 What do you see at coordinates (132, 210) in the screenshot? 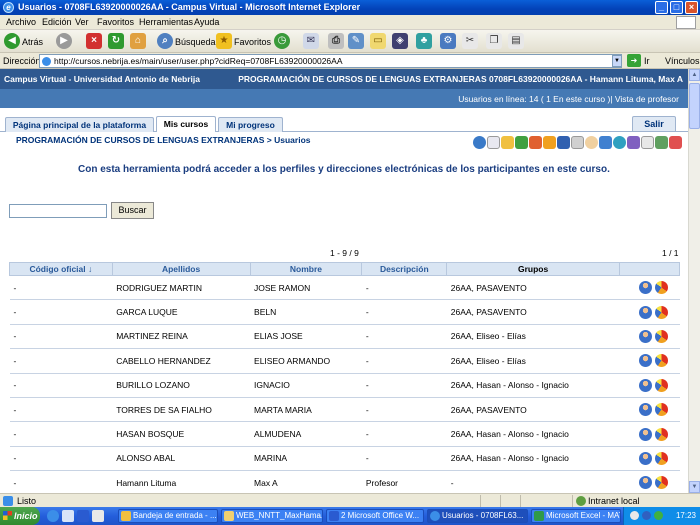
I see `search-button: Buscar` at bounding box center [132, 210].